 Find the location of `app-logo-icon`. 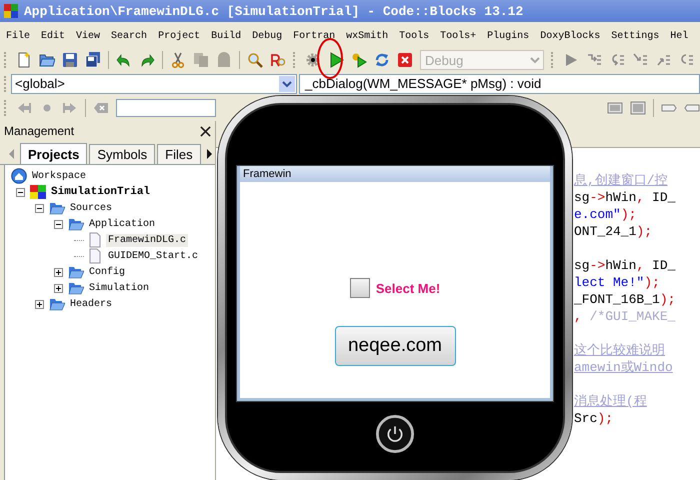

app-logo-icon is located at coordinates (11, 11).